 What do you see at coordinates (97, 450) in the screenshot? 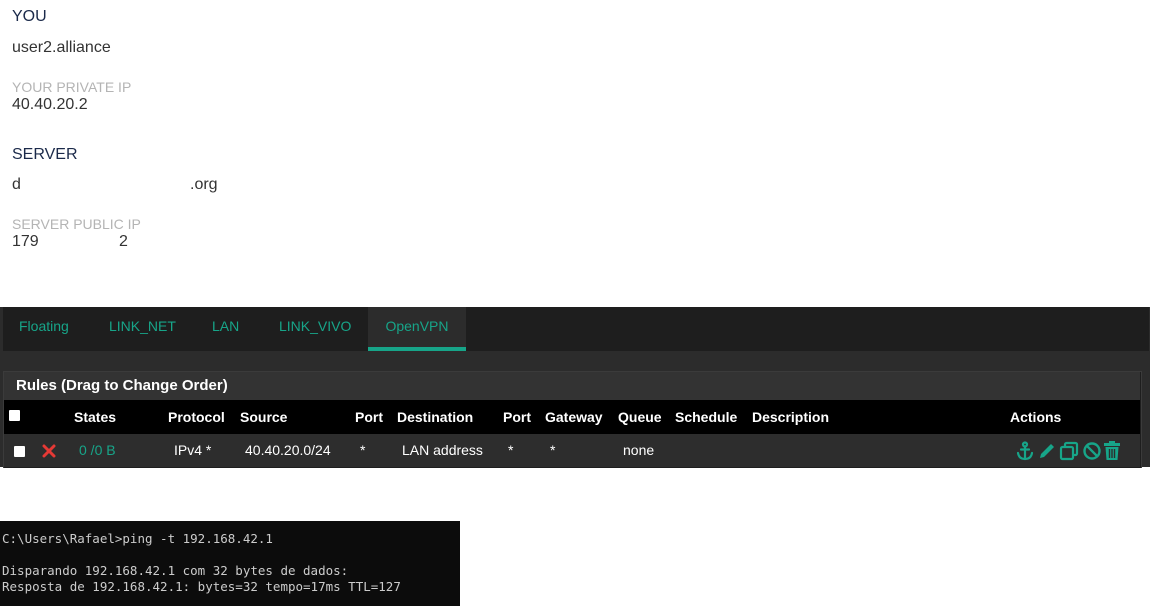
I see `rule-states: 0 /0 B` at bounding box center [97, 450].